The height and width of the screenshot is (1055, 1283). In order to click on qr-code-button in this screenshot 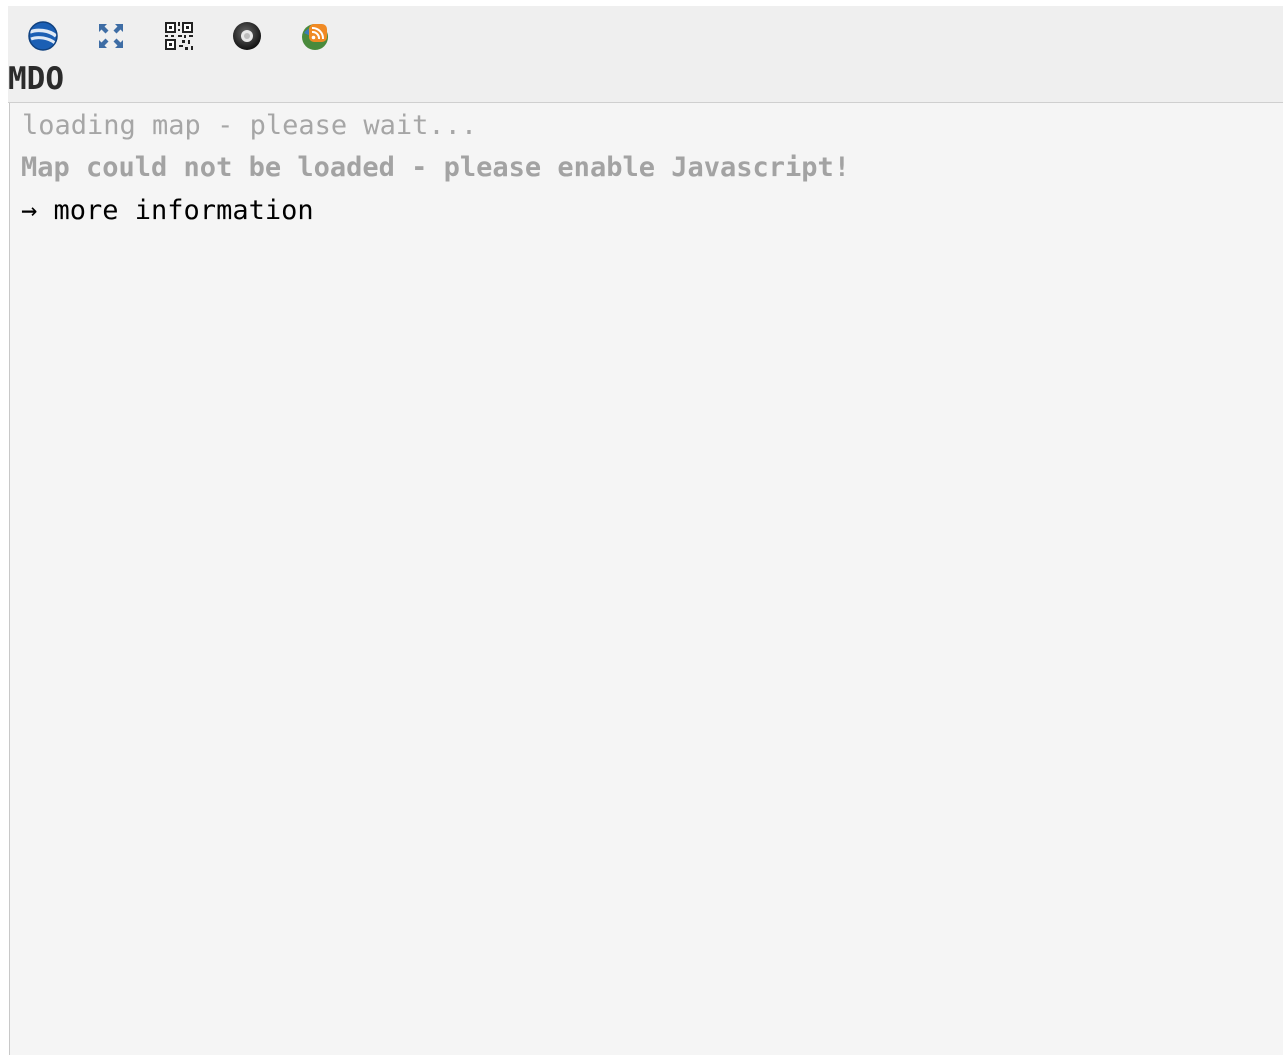, I will do `click(179, 36)`.